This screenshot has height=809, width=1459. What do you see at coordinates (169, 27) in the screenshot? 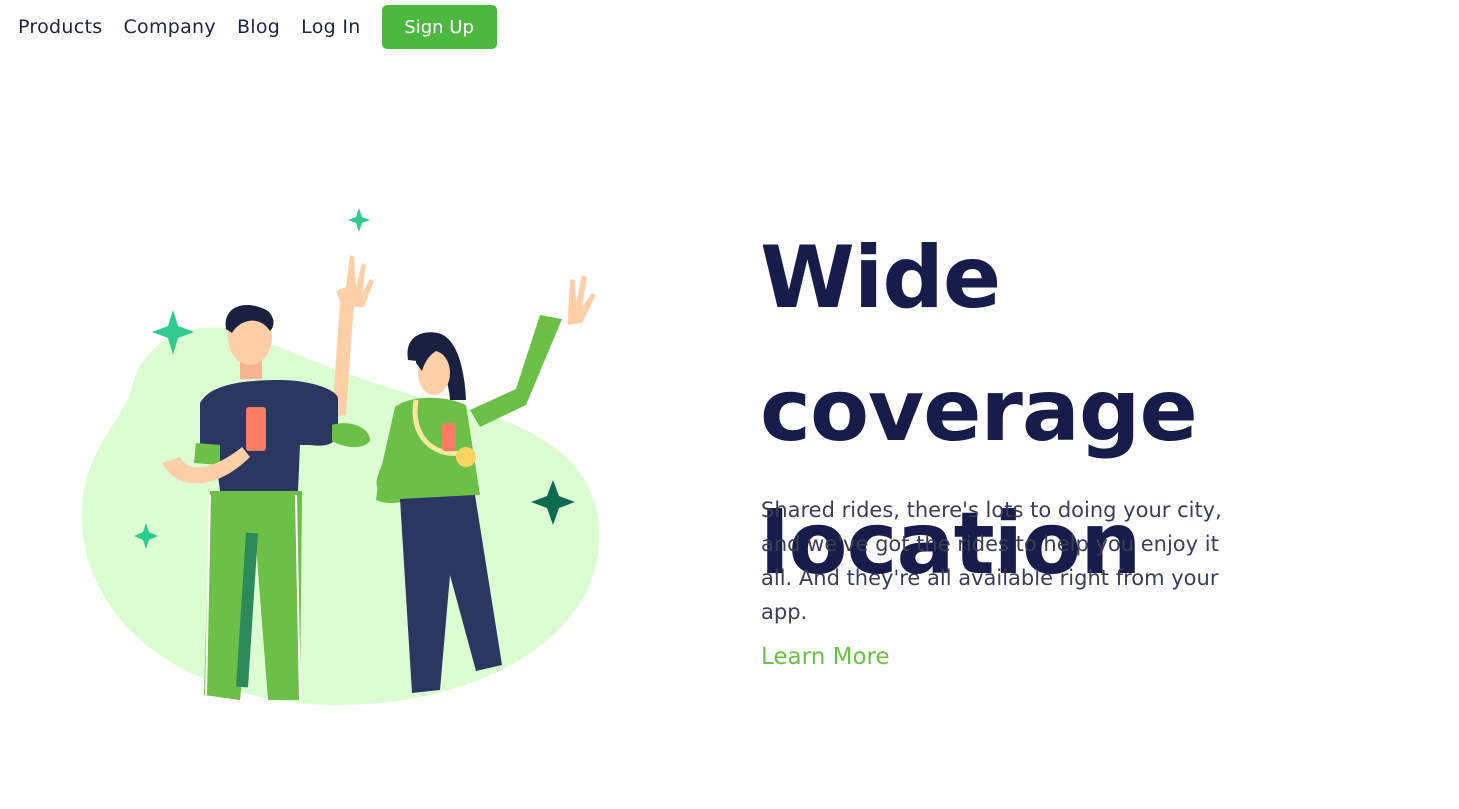
I see `nav-company-link: Company` at bounding box center [169, 27].